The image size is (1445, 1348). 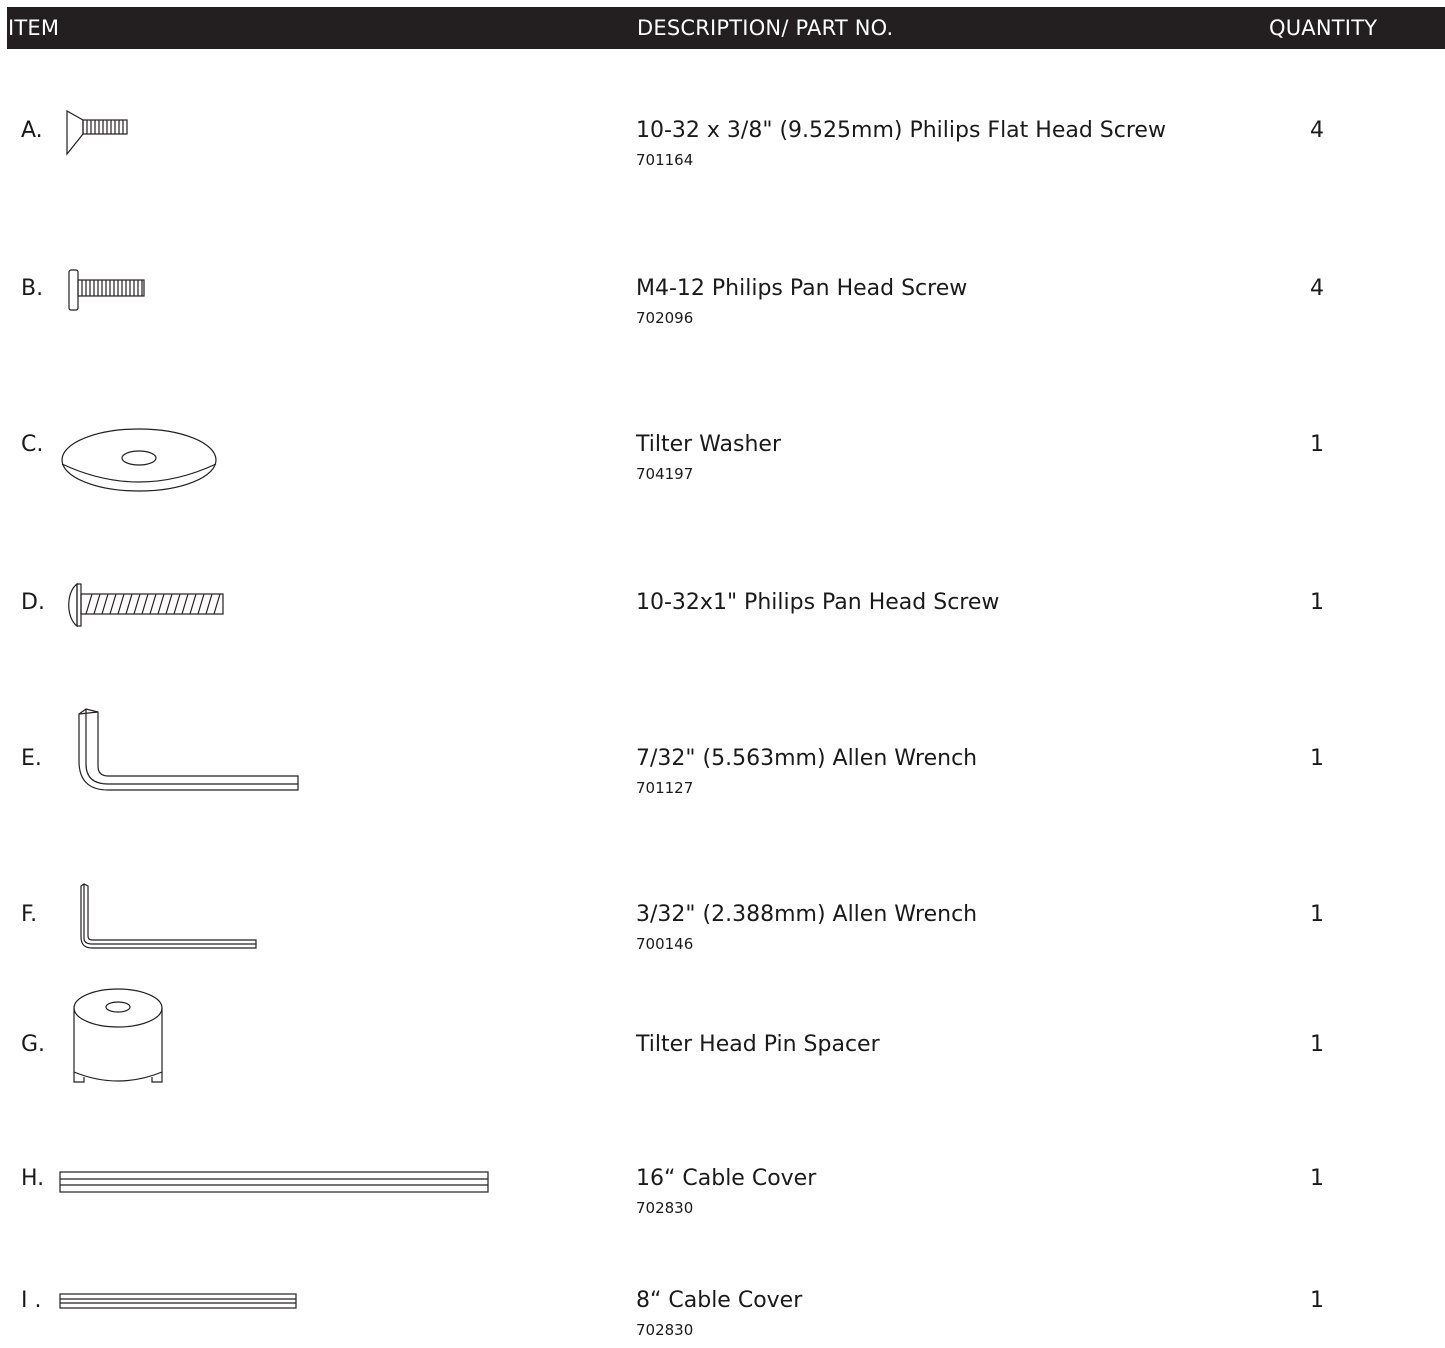 What do you see at coordinates (758, 1044) in the screenshot?
I see `part-description: Tilter Head Pin Spacer` at bounding box center [758, 1044].